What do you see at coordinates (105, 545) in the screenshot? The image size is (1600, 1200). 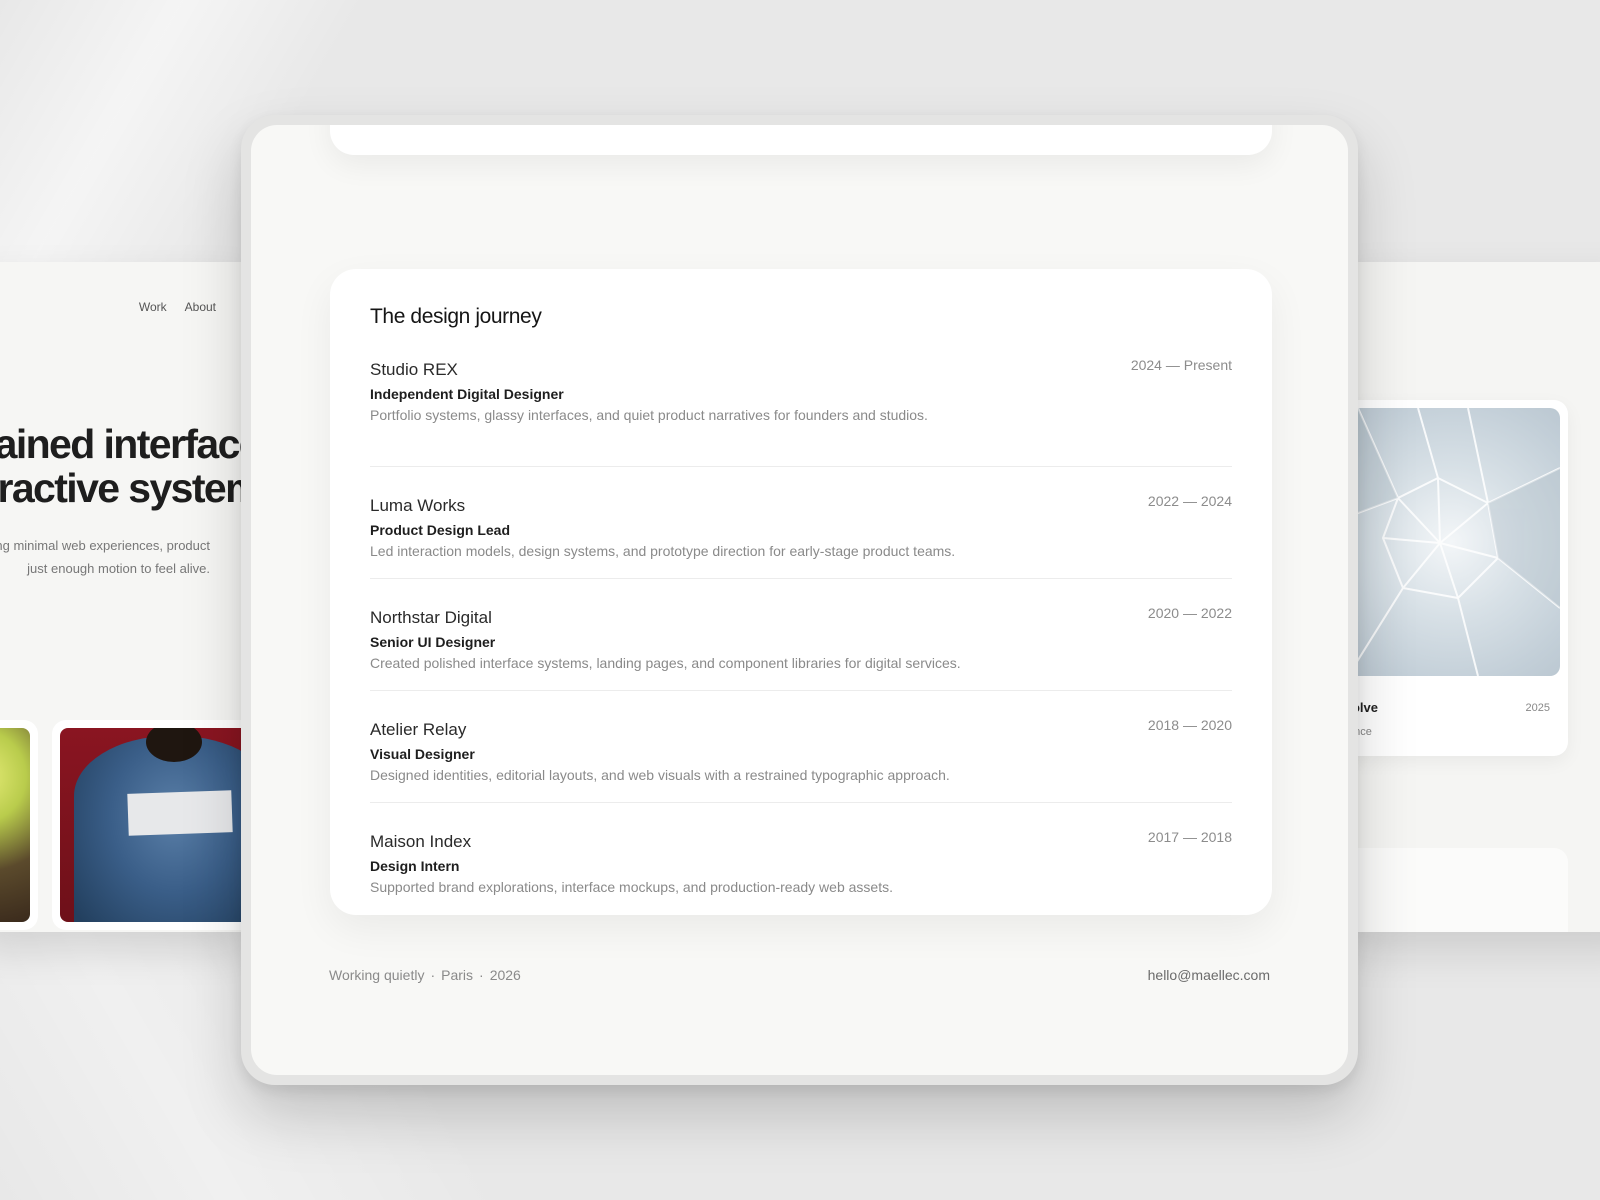 I see `hero-sub-line: ing minimal web experiences, product` at bounding box center [105, 545].